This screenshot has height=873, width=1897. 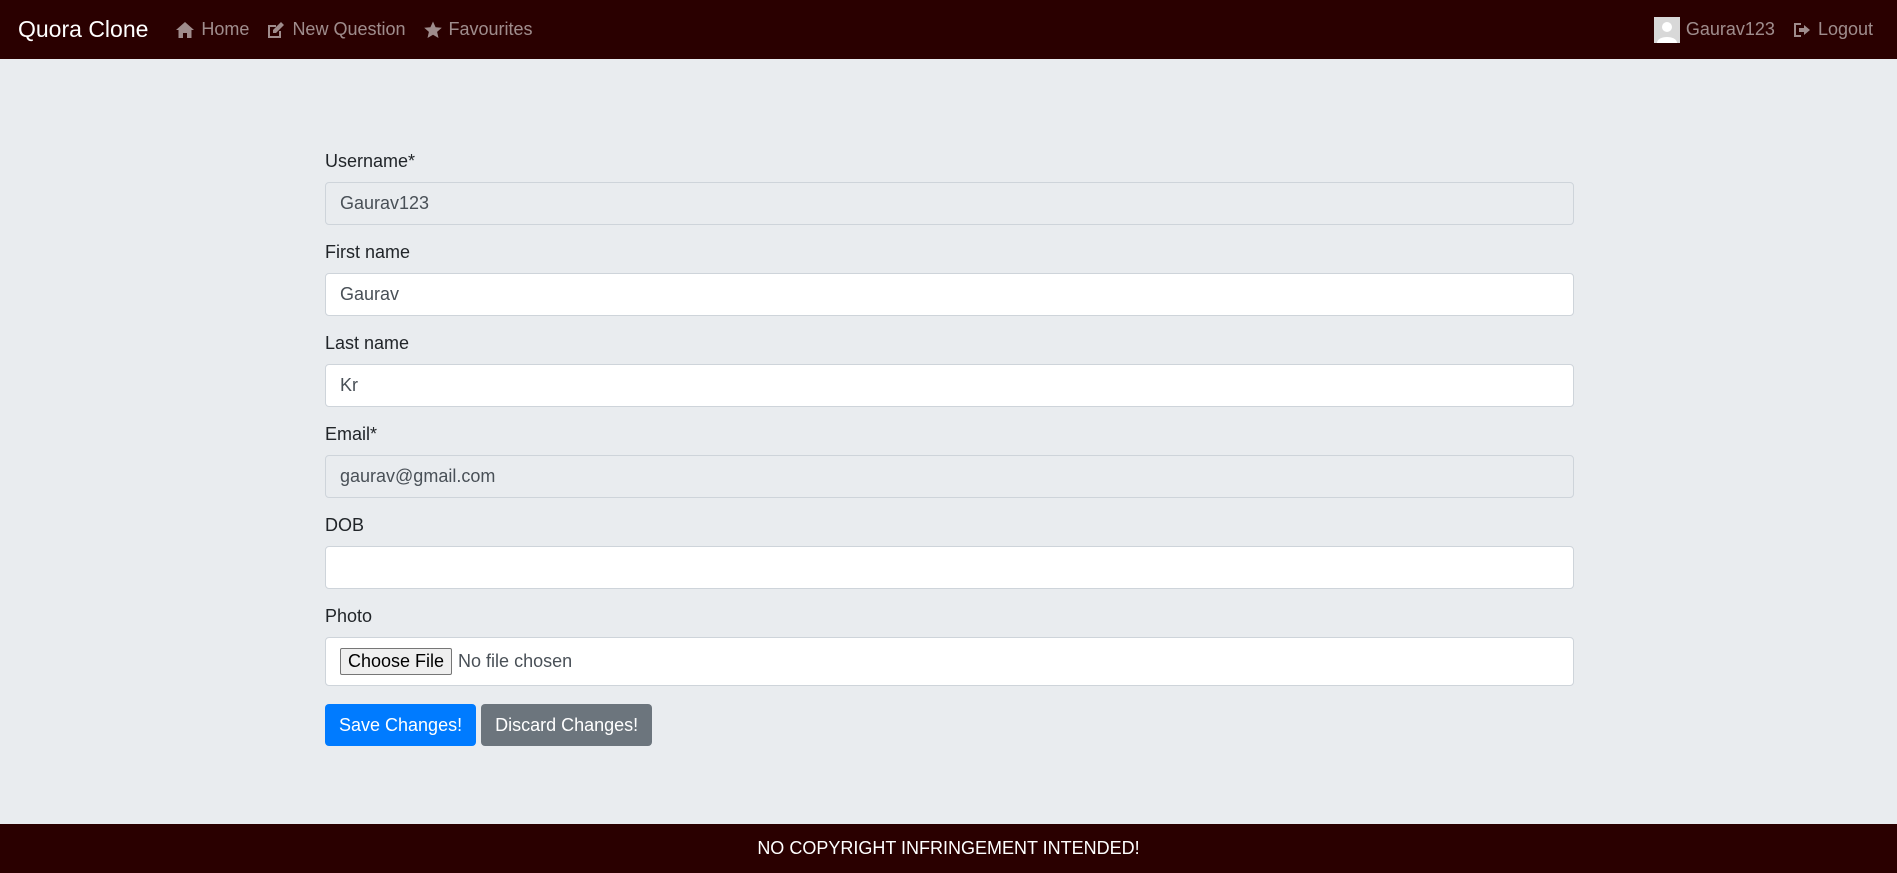 What do you see at coordinates (1845, 29) in the screenshot?
I see `nav-logout-label: Logout` at bounding box center [1845, 29].